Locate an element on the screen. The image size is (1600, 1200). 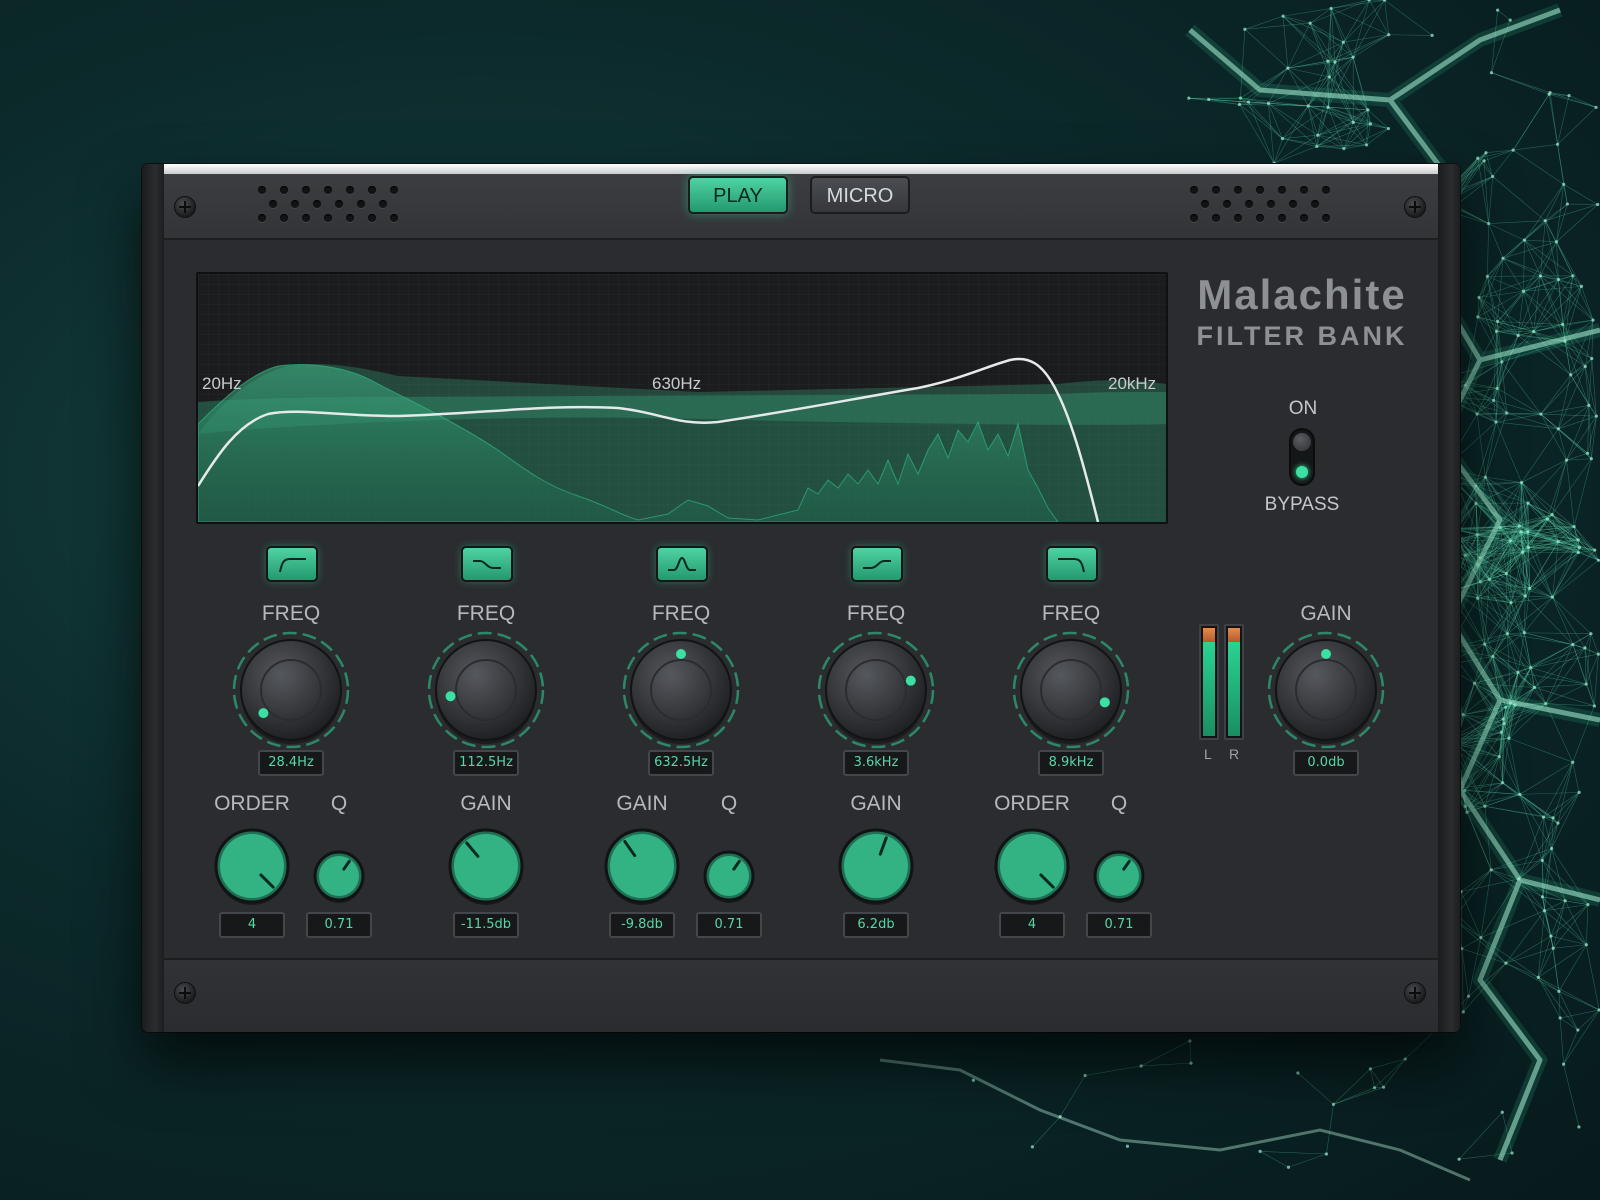
band-3-filter-type-button is located at coordinates (682, 564).